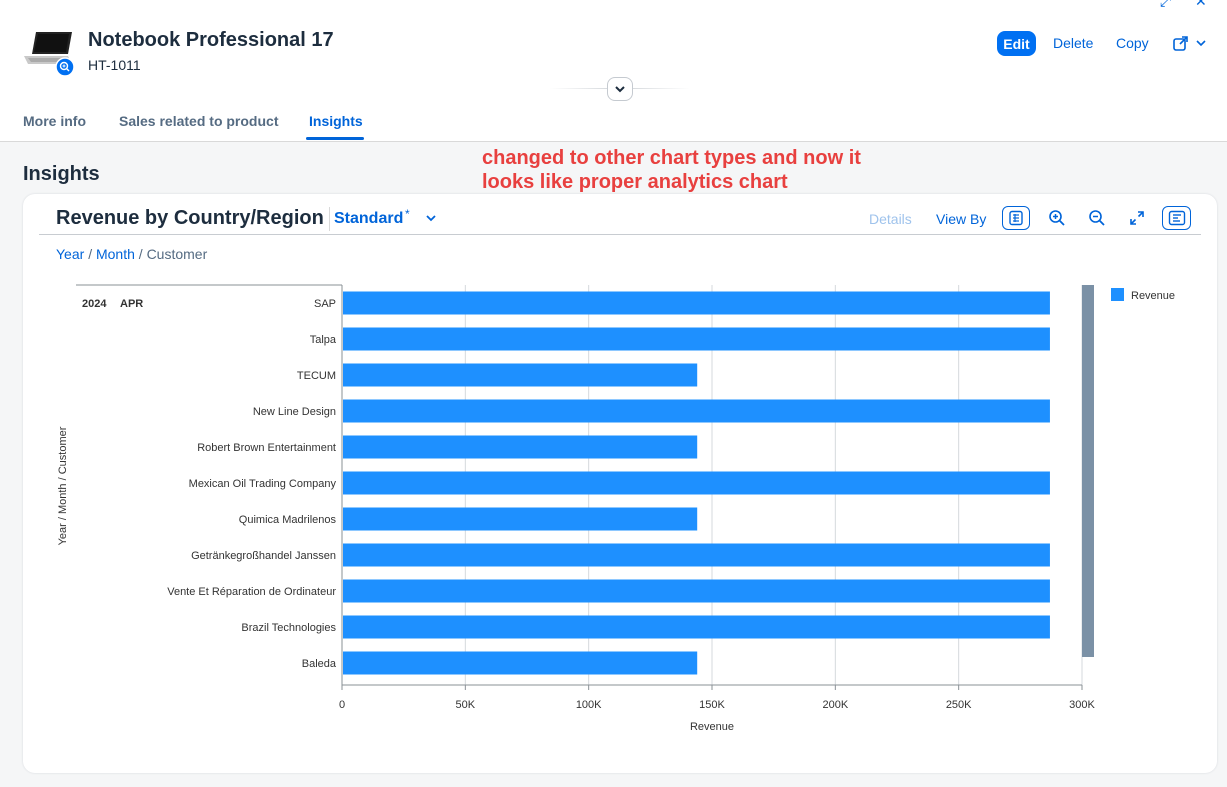 This screenshot has width=1227, height=787. What do you see at coordinates (294, 412) in the screenshot?
I see `category-label: New Line Design` at bounding box center [294, 412].